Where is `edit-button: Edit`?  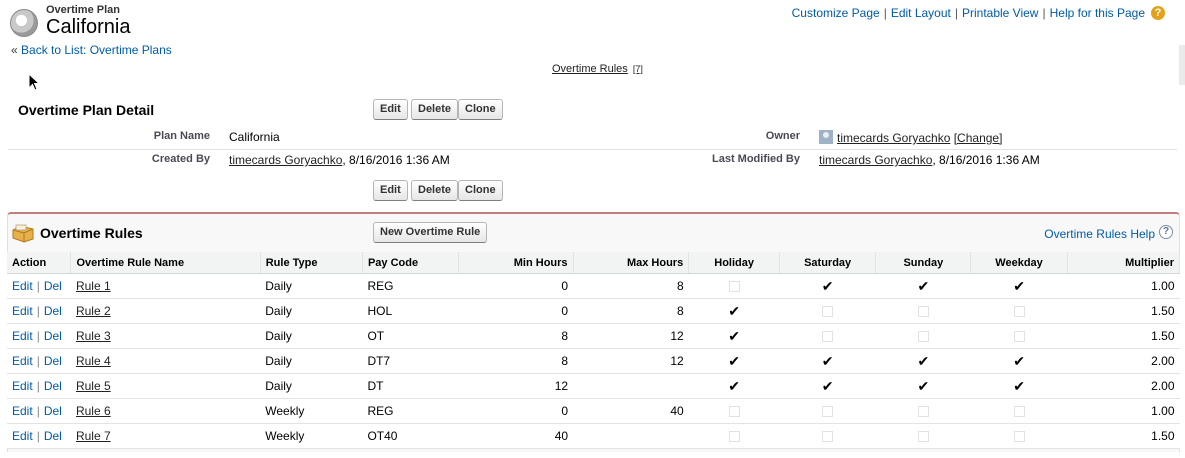
edit-button: Edit is located at coordinates (390, 109).